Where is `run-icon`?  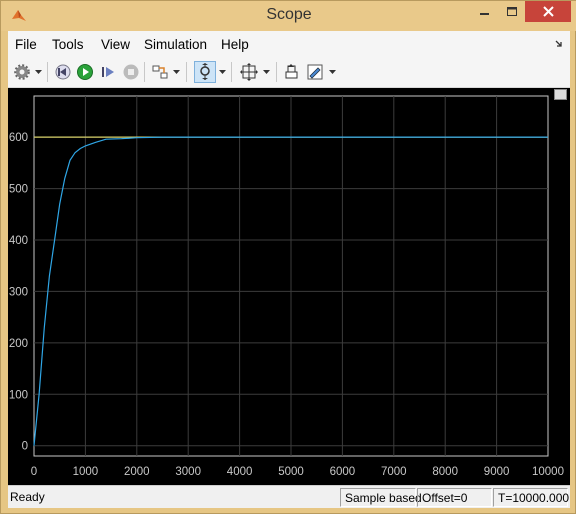 run-icon is located at coordinates (85, 72).